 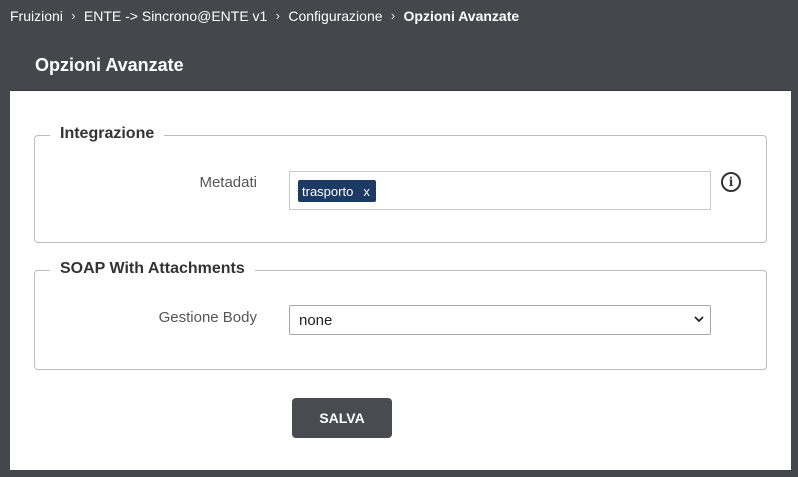 What do you see at coordinates (107, 134) in the screenshot?
I see `integrazione-legend: Integrazione` at bounding box center [107, 134].